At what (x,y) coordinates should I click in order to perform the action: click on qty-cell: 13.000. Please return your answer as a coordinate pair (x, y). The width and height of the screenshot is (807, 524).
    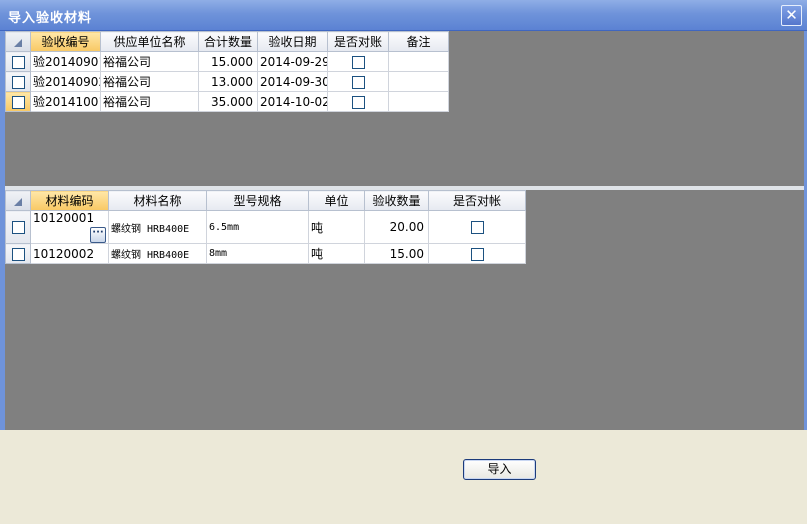
    Looking at the image, I should click on (228, 81).